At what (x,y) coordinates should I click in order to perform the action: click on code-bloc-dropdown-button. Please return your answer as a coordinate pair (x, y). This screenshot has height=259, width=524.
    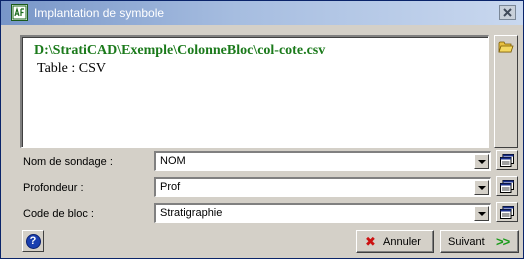
    Looking at the image, I should click on (481, 213).